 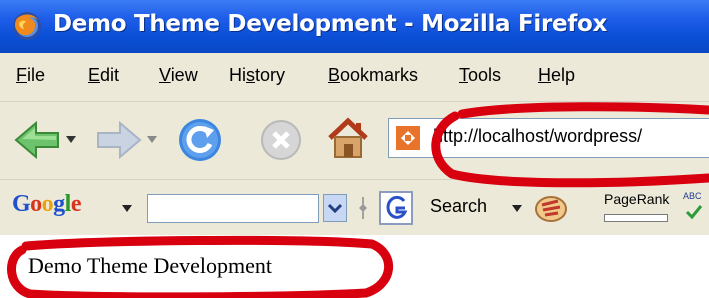 What do you see at coordinates (363, 208) in the screenshot?
I see `toolbar-resize-handle-icon` at bounding box center [363, 208].